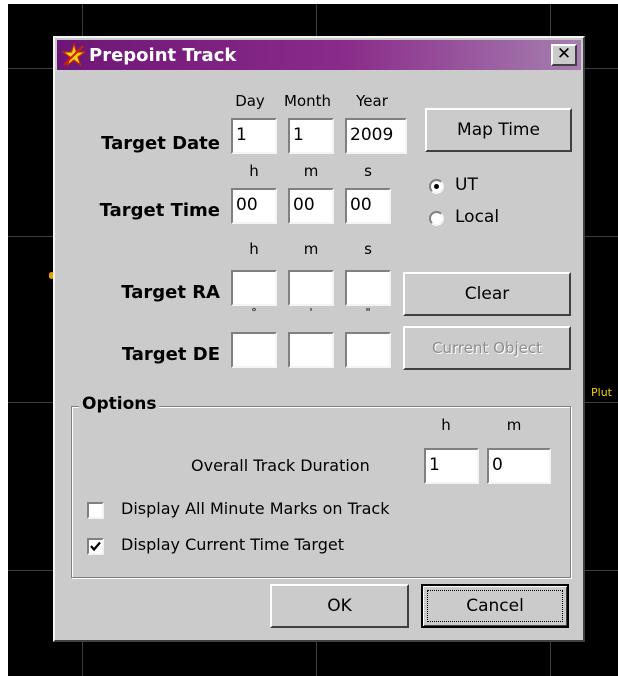 The width and height of the screenshot is (618, 676). Describe the element at coordinates (564, 55) in the screenshot. I see `close-button: ✕` at that location.